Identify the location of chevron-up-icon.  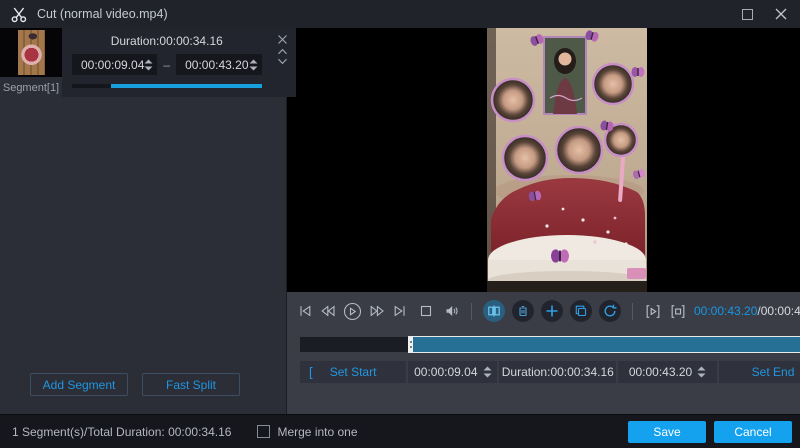
(282, 51).